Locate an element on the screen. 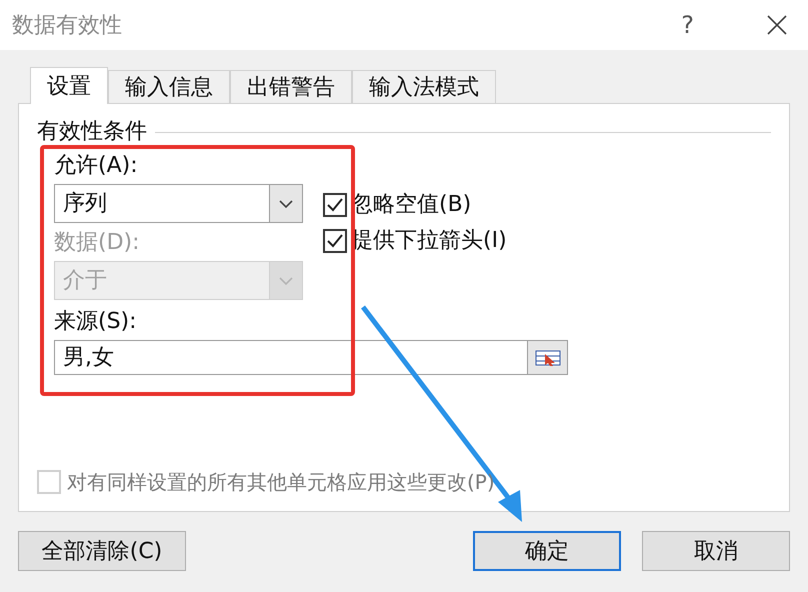 Image resolution: width=808 pixels, height=592 pixels. dropdown-value: 序列 is located at coordinates (85, 204).